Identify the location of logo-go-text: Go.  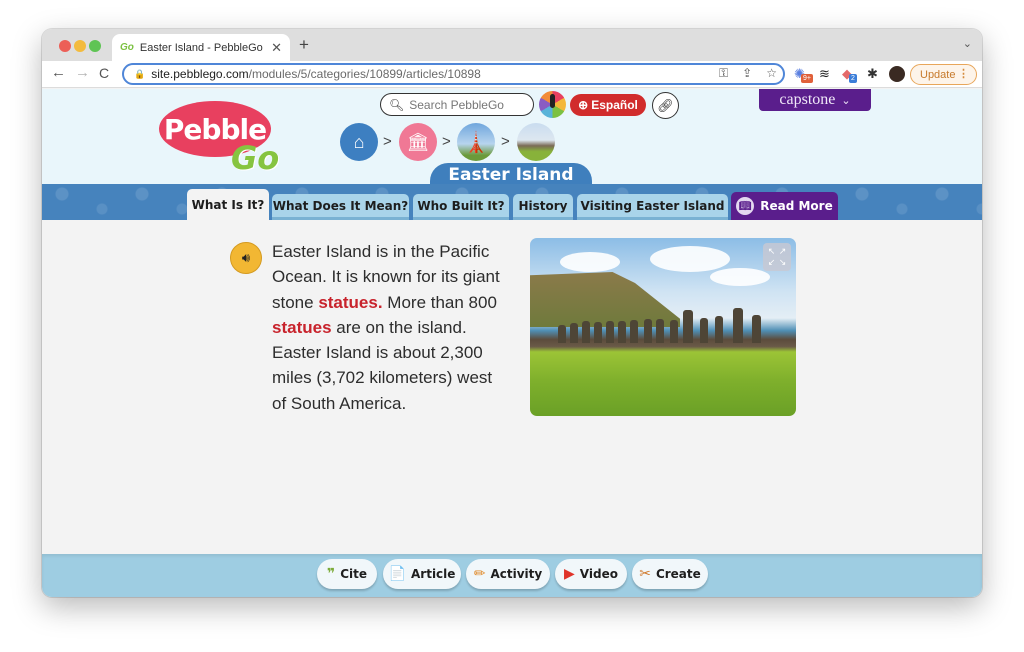
(255, 158).